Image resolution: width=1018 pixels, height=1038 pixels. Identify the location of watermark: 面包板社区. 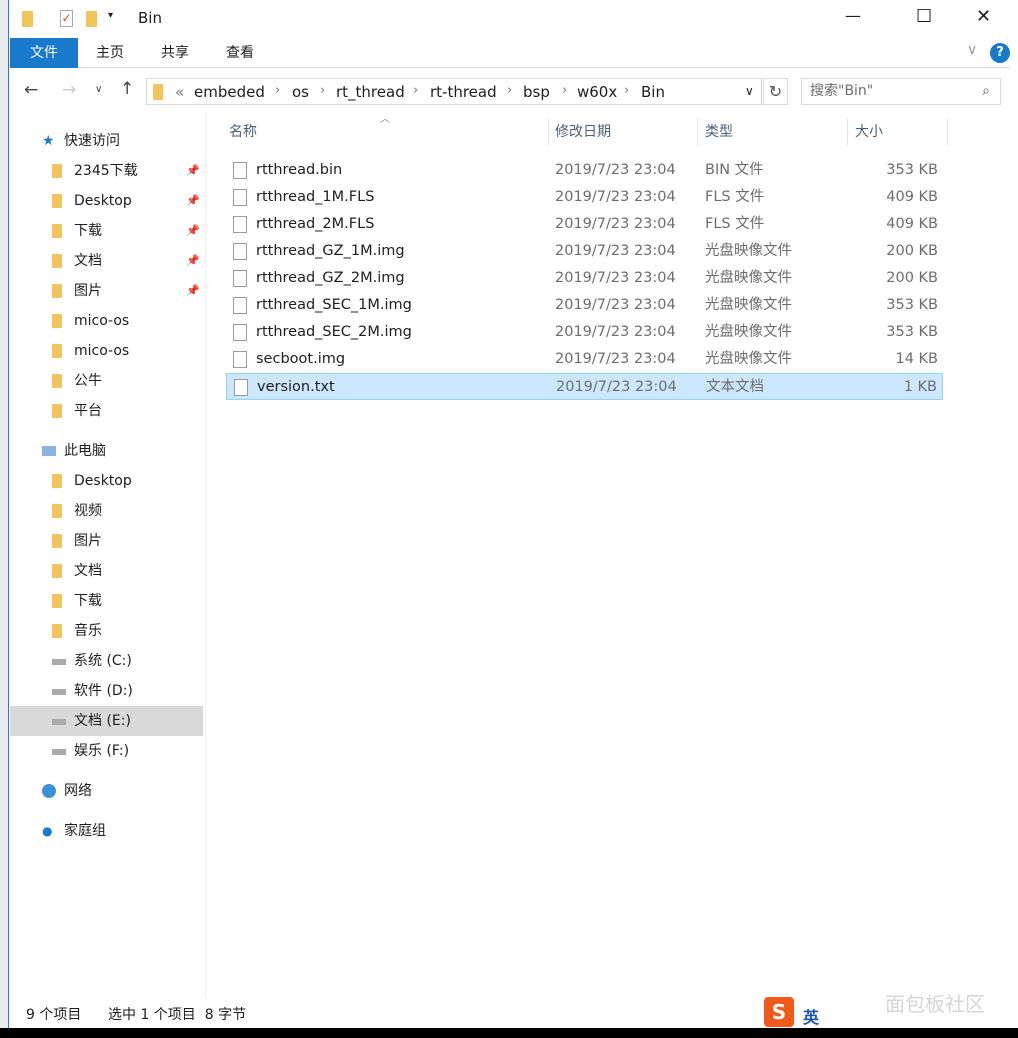
(935, 1004).